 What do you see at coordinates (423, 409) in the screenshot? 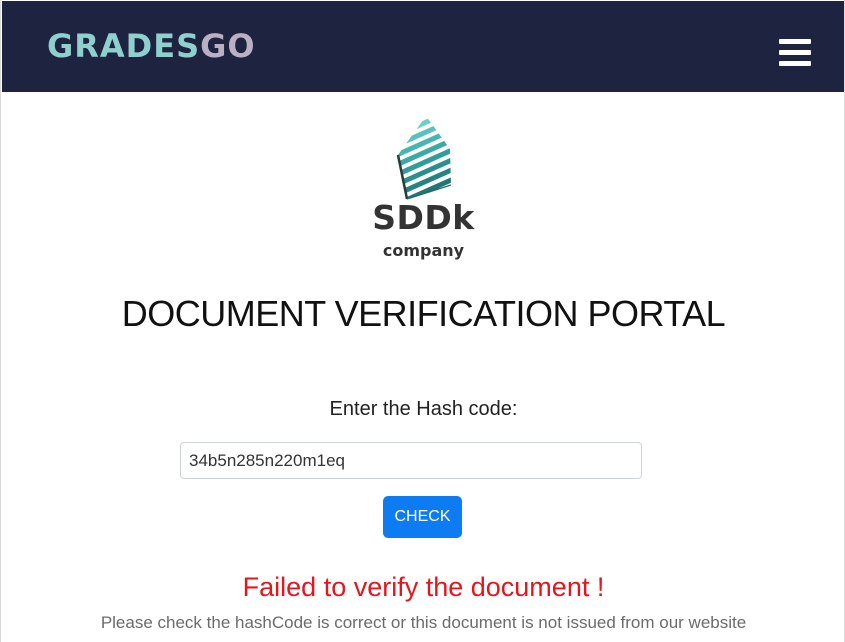
I see `hash-code-label: Enter the Hash code:` at bounding box center [423, 409].